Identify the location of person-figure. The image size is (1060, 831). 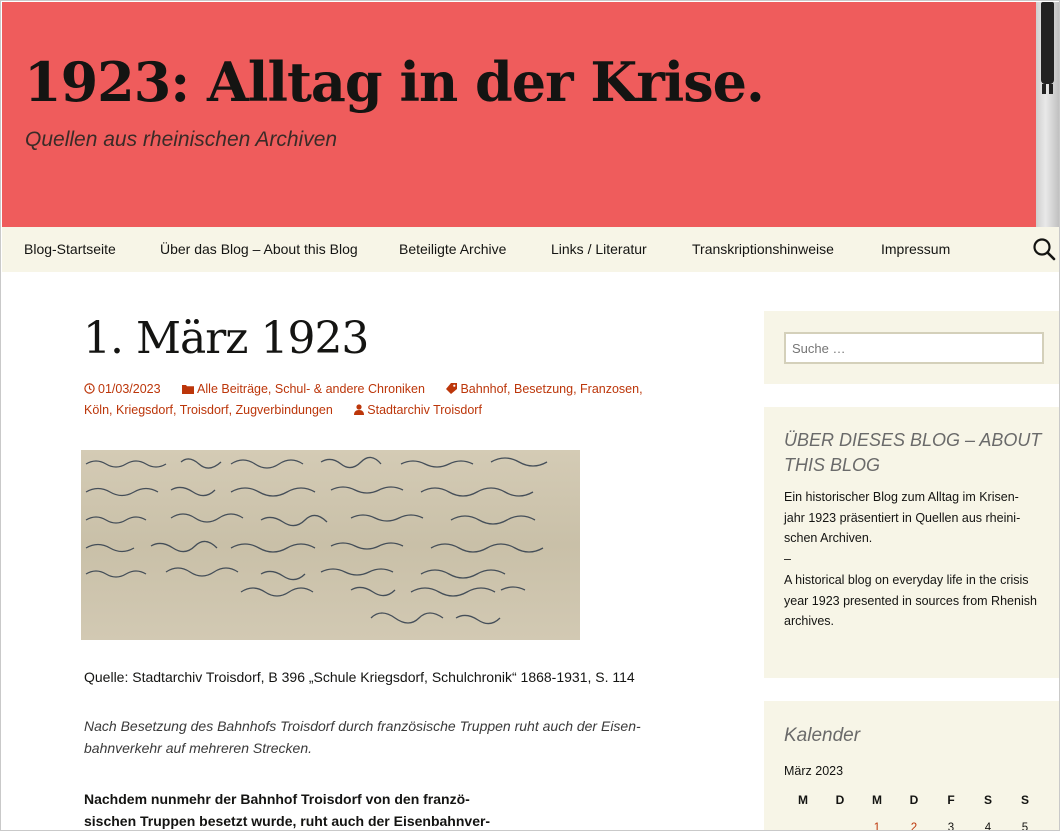
(1047, 43).